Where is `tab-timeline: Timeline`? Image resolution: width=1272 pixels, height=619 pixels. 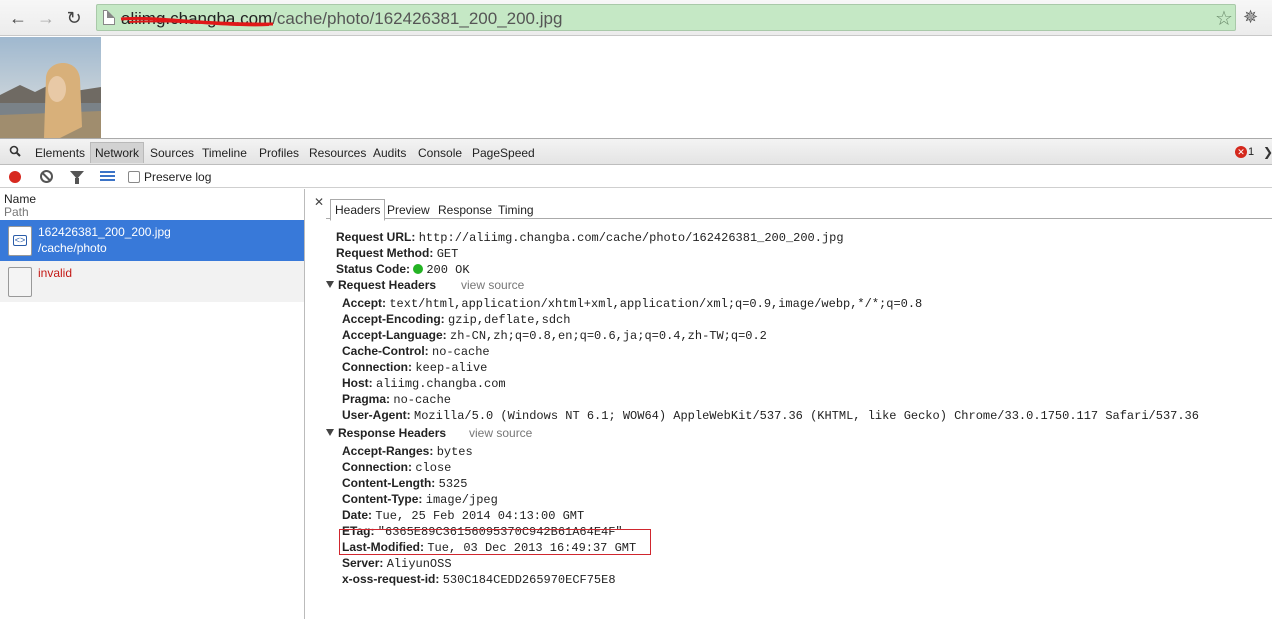
tab-timeline: Timeline is located at coordinates (224, 153).